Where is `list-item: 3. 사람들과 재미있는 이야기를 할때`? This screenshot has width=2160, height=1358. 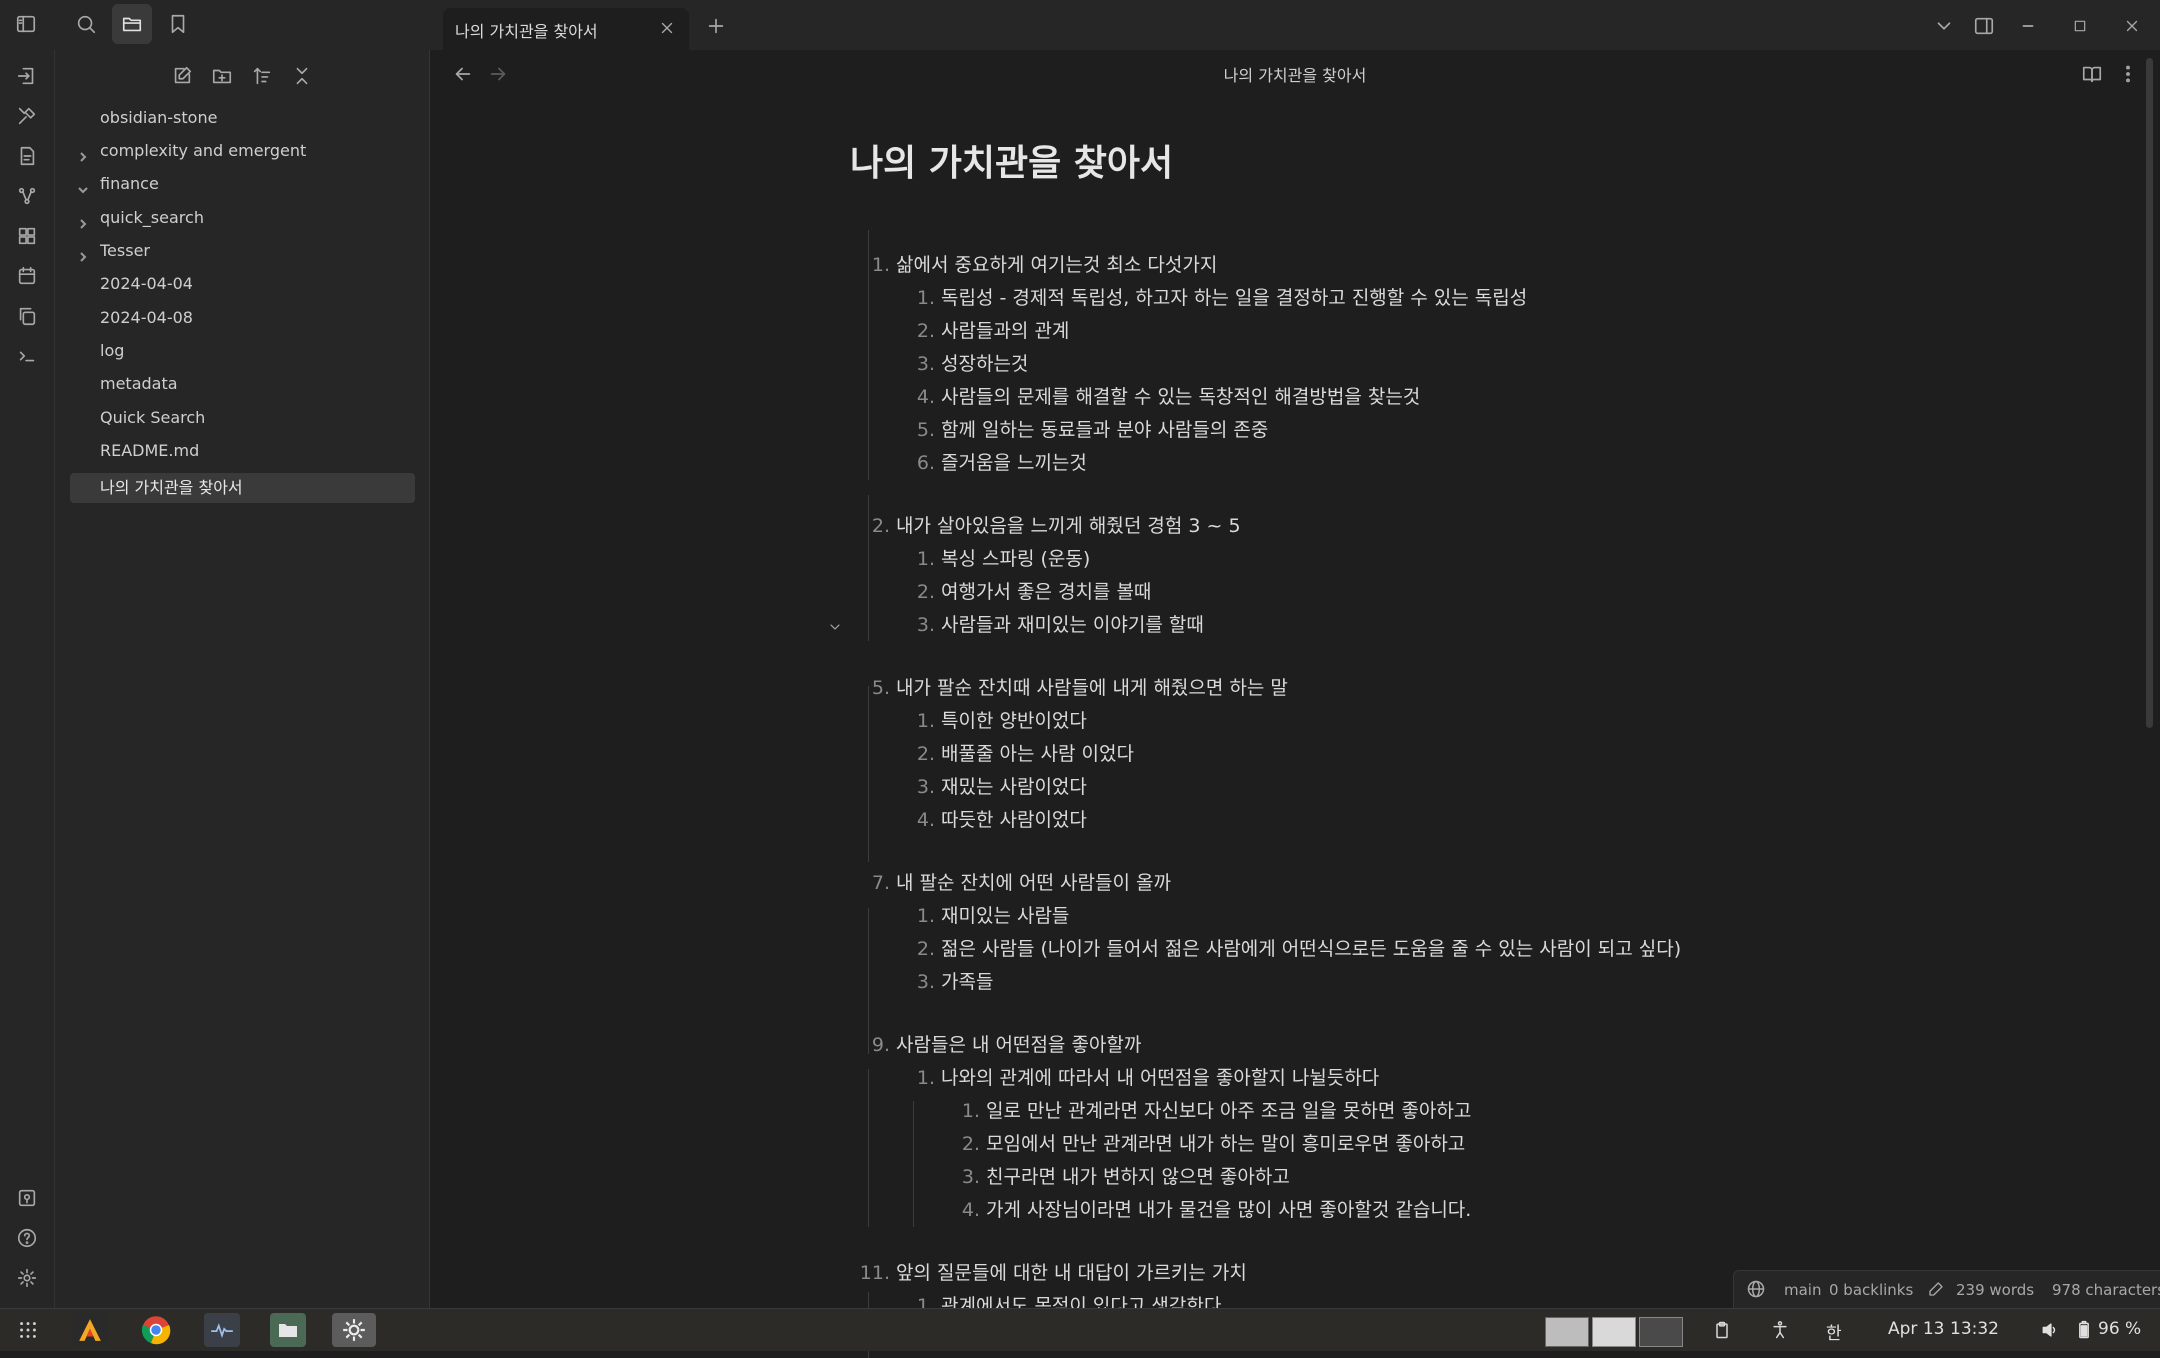
list-item: 3. 사람들과 재미있는 이야기를 할때 is located at coordinates (1049, 625).